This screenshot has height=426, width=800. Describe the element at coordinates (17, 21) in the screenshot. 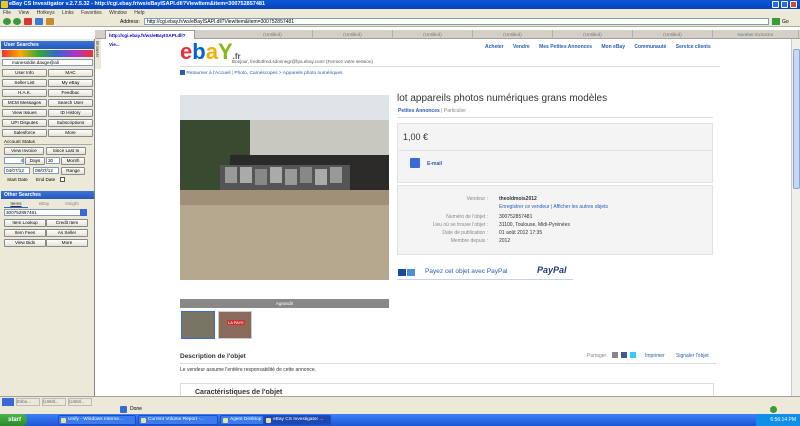

I see `forward-icon` at that location.